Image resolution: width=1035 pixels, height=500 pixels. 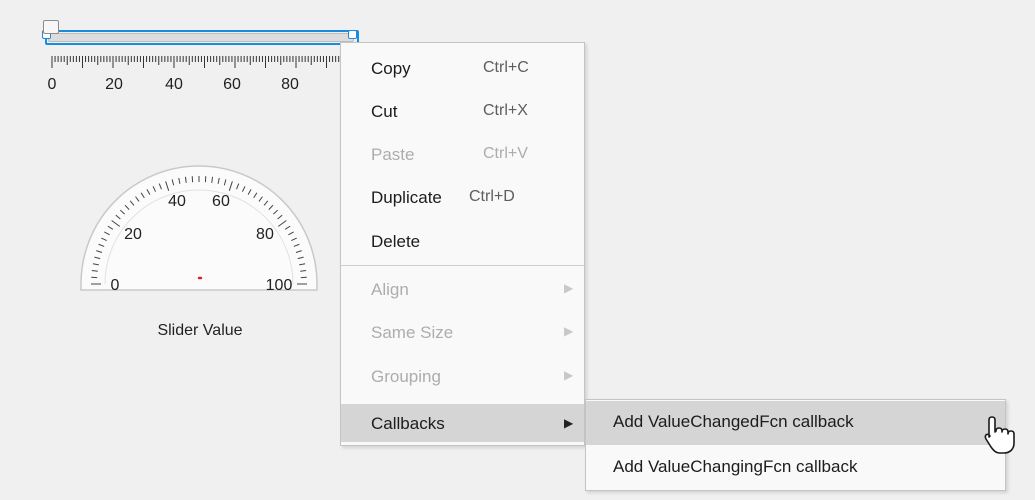 I want to click on menu-item-shortcut: Ctrl+X, so click(x=505, y=110).